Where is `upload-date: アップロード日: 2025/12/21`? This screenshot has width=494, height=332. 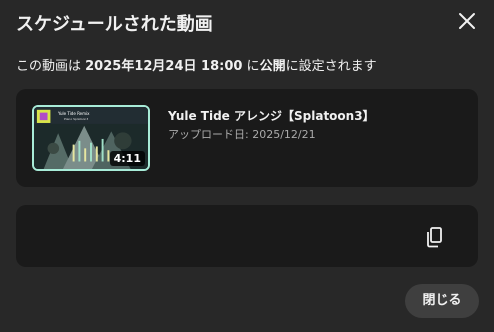
upload-date: アップロード日: 2025/12/21 is located at coordinates (242, 134).